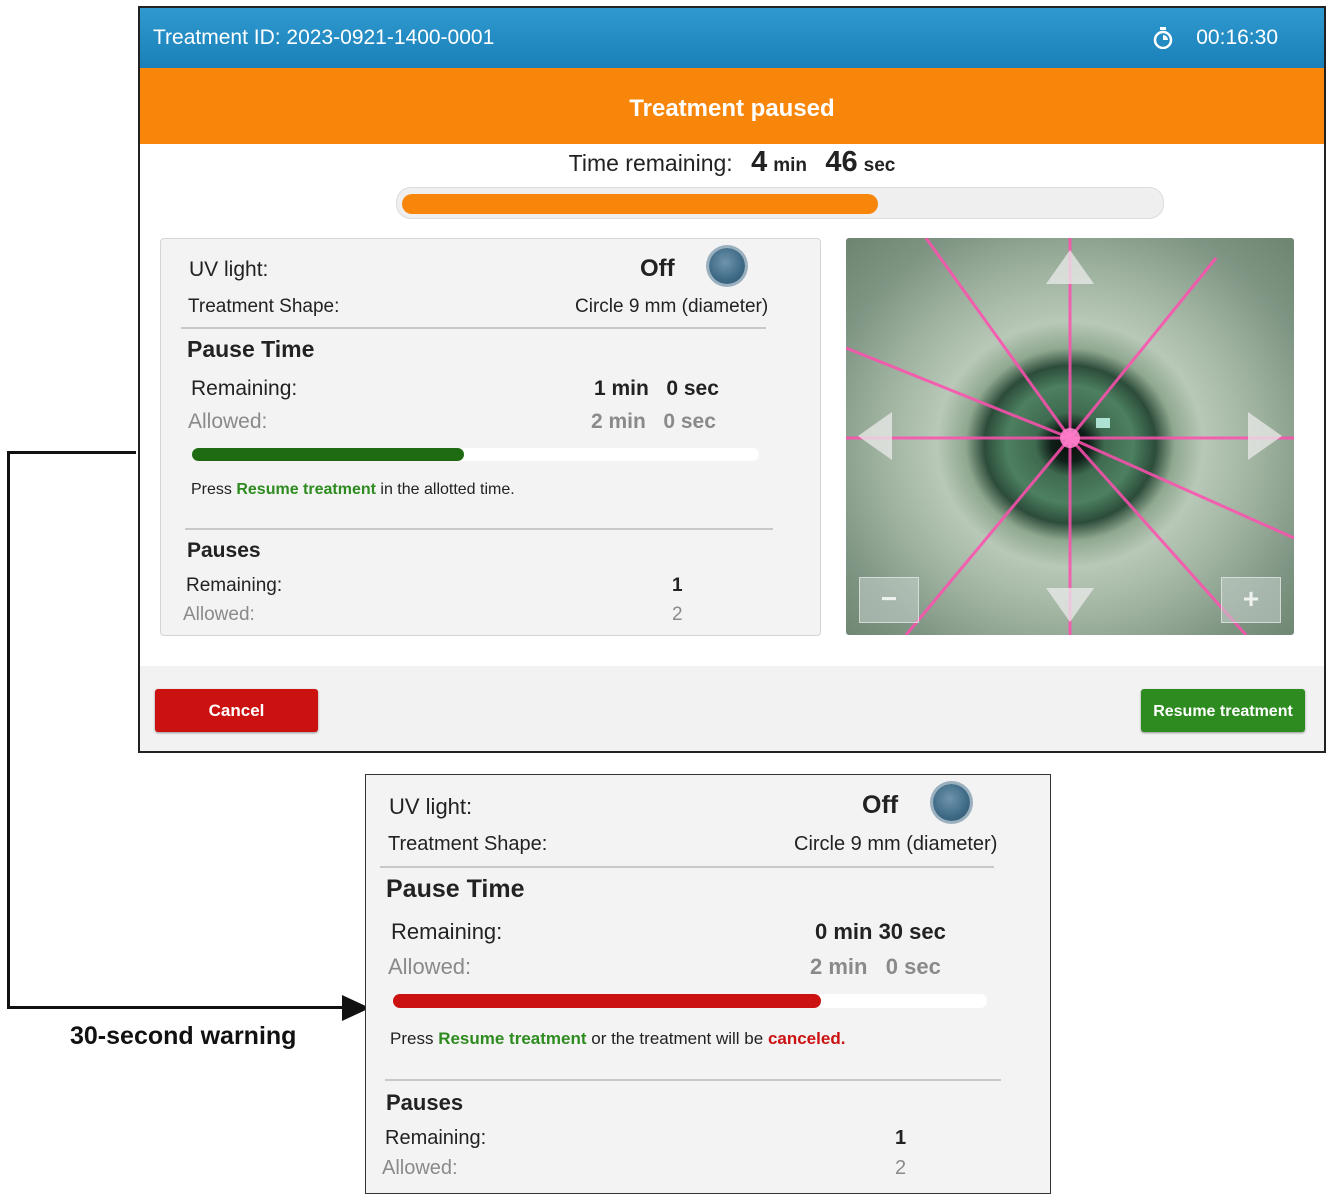 The image size is (1328, 1194). What do you see at coordinates (889, 600) in the screenshot?
I see `zoom-out-button: −` at bounding box center [889, 600].